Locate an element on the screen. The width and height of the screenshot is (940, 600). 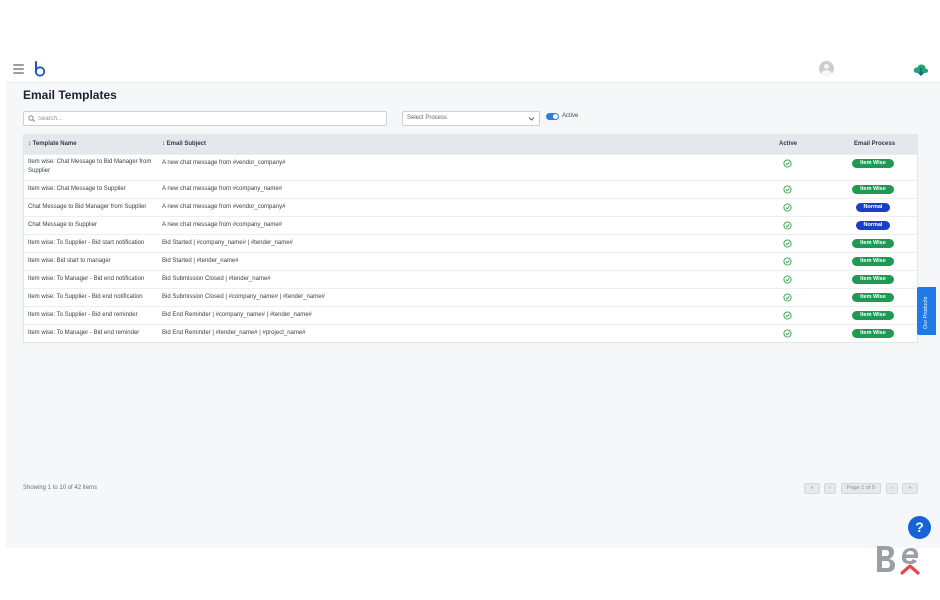
chevron-down-icon is located at coordinates (531, 119).